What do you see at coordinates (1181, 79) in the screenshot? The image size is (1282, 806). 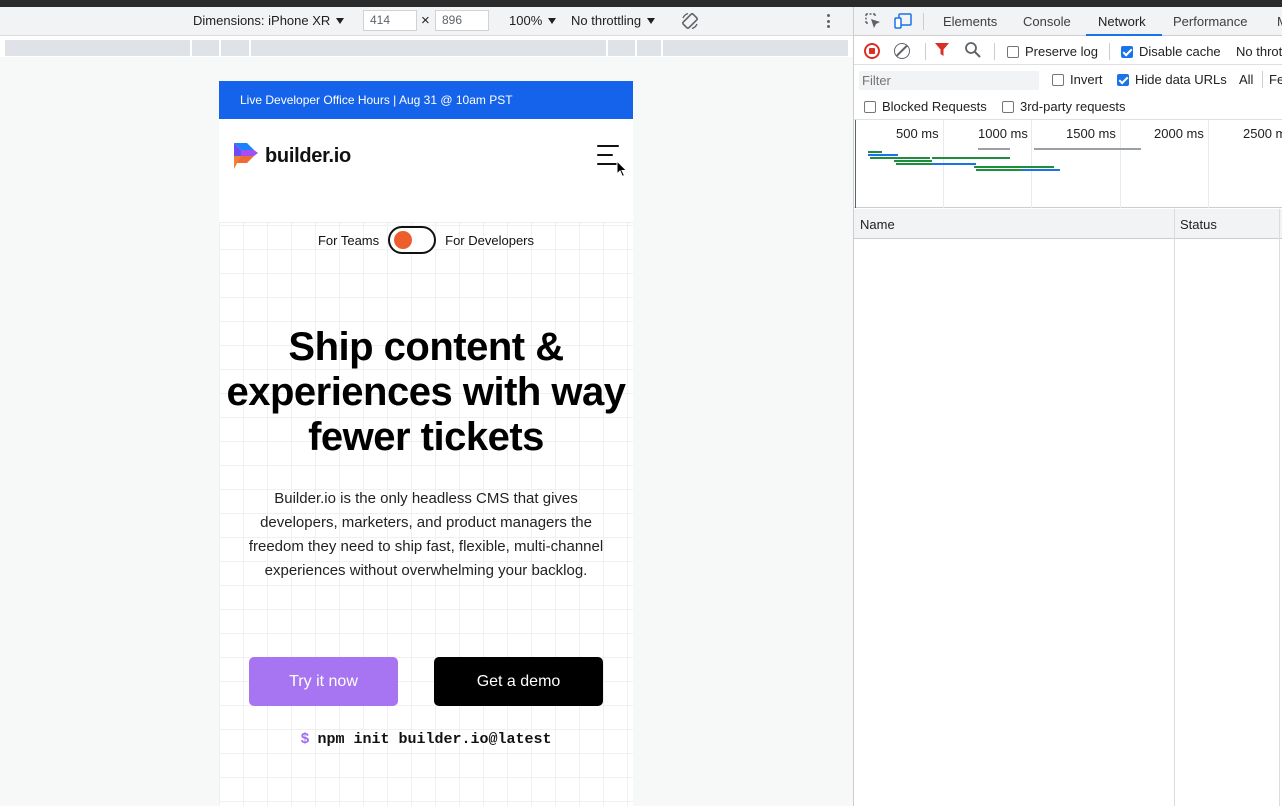 I see `hide-data-urls-label: Hide data URLs` at bounding box center [1181, 79].